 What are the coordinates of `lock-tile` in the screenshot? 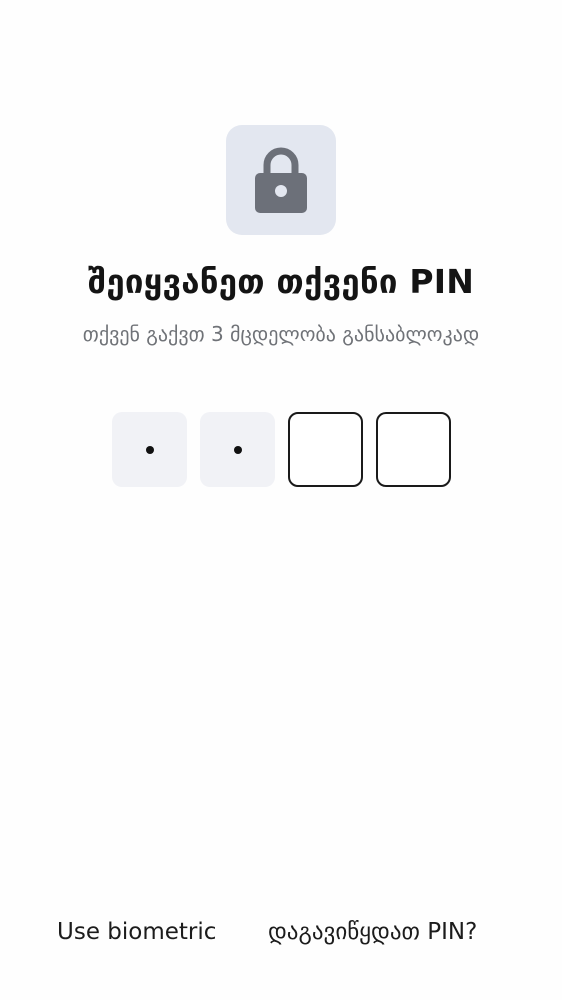 It's located at (281, 180).